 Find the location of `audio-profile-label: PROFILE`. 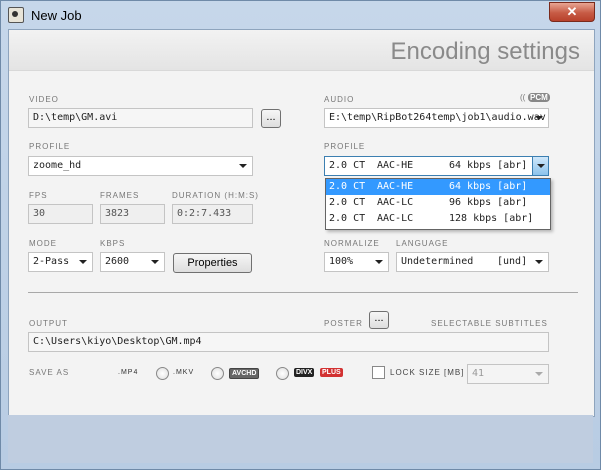

audio-profile-label: PROFILE is located at coordinates (345, 146).